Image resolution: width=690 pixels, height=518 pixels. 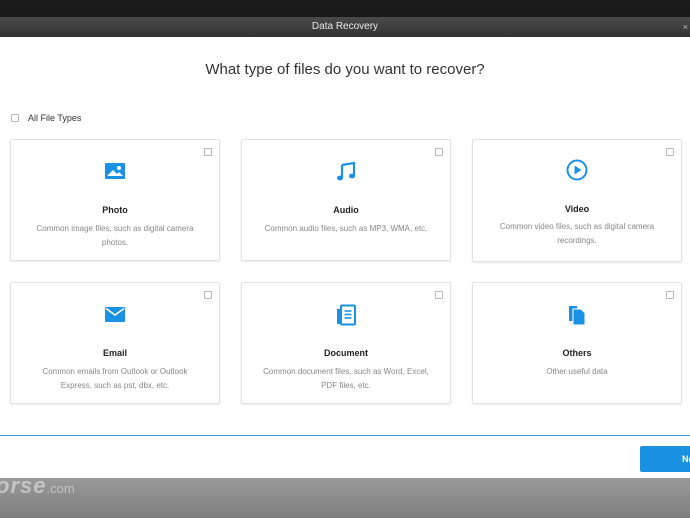 I want to click on all-file-types-option: All File Types, so click(x=46, y=118).